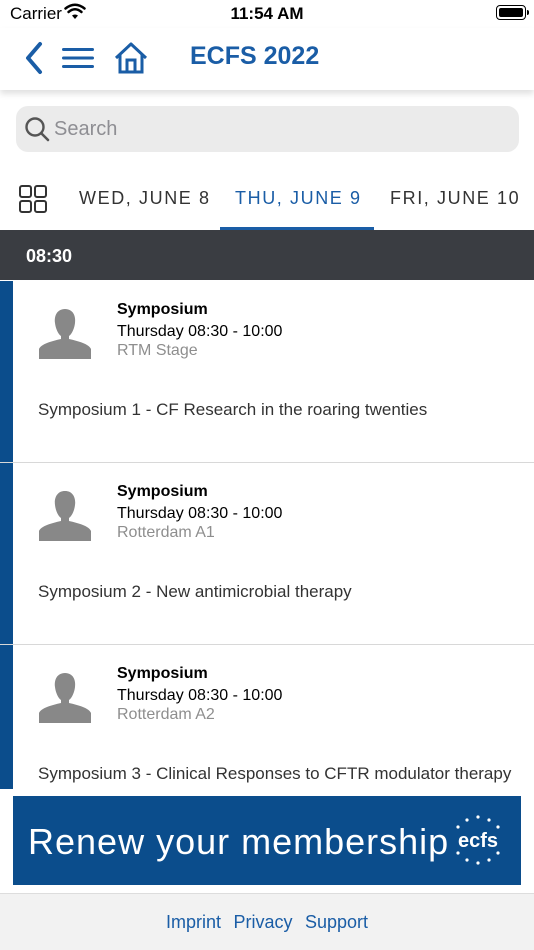  Describe the element at coordinates (298, 198) in the screenshot. I see `tab-thu-june-9: THU, JUNE 9` at that location.